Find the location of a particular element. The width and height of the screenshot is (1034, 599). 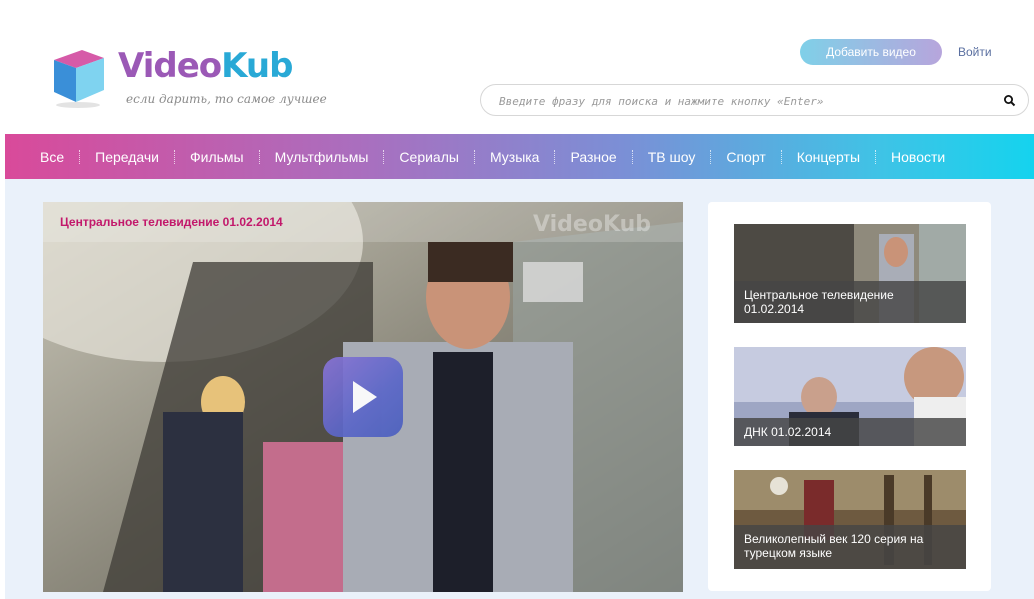

nav-item-concerts: Концерты is located at coordinates (828, 157).